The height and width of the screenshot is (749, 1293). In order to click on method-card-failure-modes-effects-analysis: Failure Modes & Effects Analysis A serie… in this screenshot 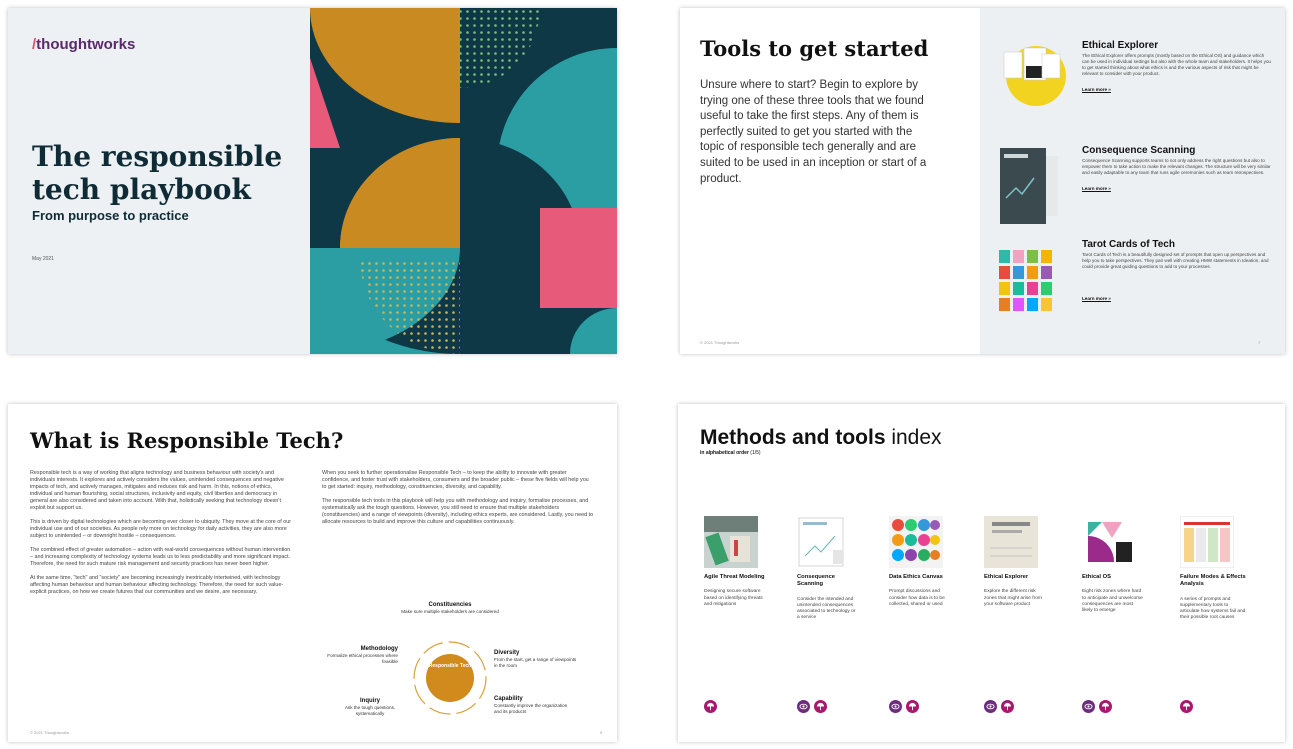, I will do `click(1214, 569)`.